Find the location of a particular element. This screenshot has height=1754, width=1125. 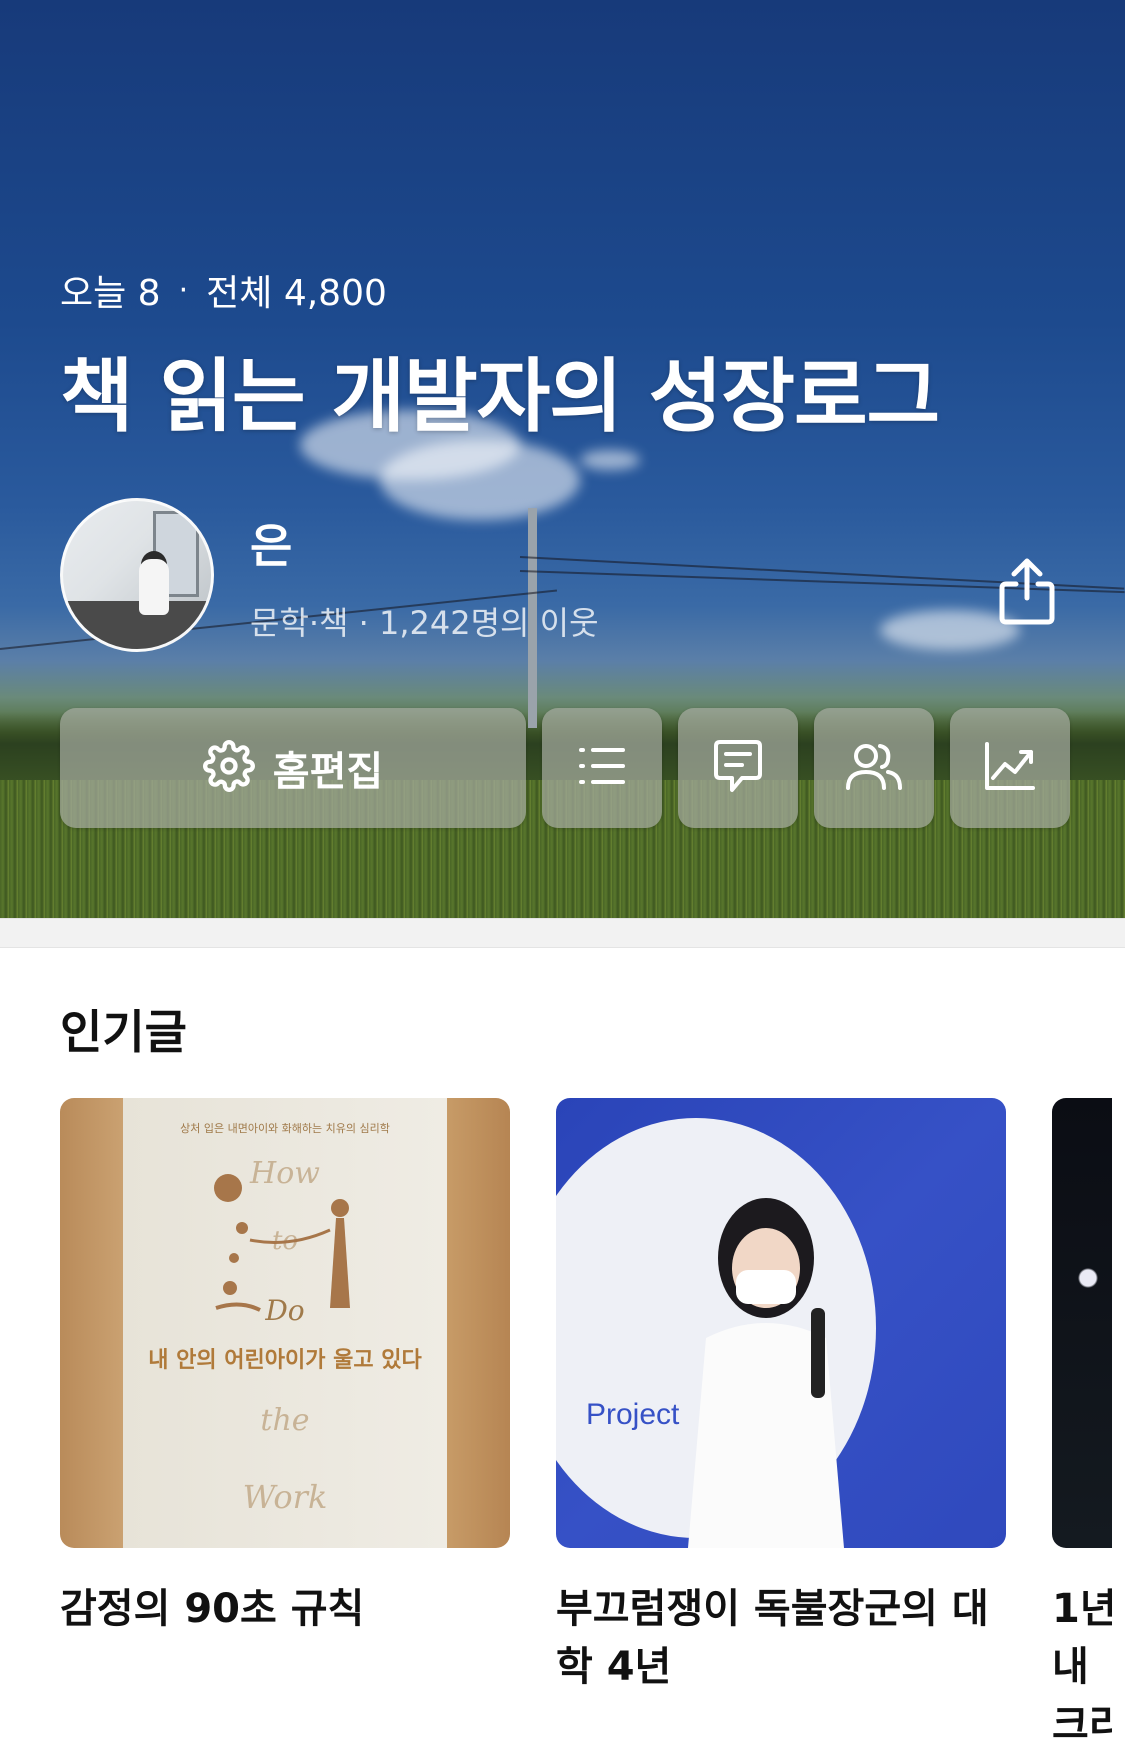

total-count: 전체 4,800 is located at coordinates (296, 293).